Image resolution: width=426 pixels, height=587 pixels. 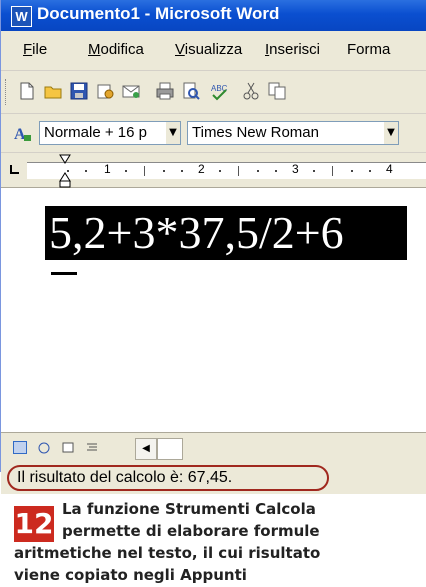 I want to click on print-layout-icon, so click(x=68, y=447).